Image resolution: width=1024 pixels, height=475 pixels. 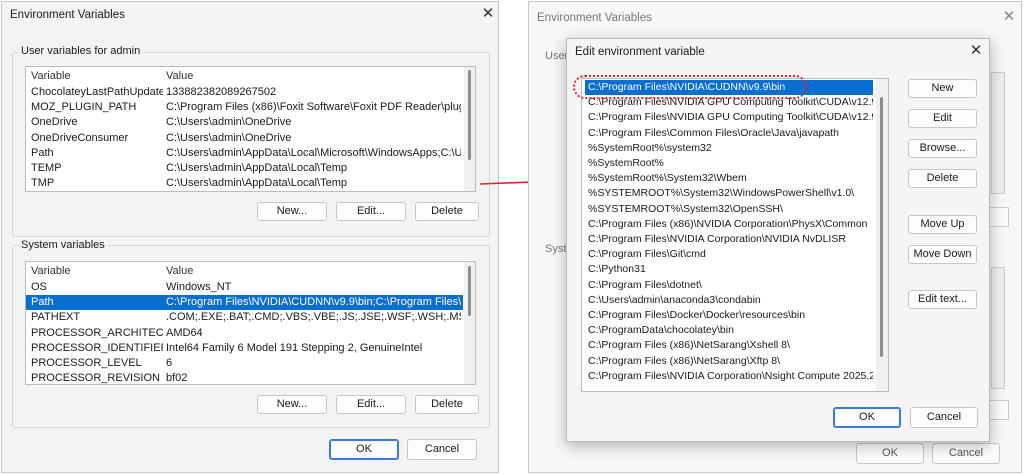 I want to click on variable-name: PROCESSOR_IDENTIFIER, so click(x=97, y=347).